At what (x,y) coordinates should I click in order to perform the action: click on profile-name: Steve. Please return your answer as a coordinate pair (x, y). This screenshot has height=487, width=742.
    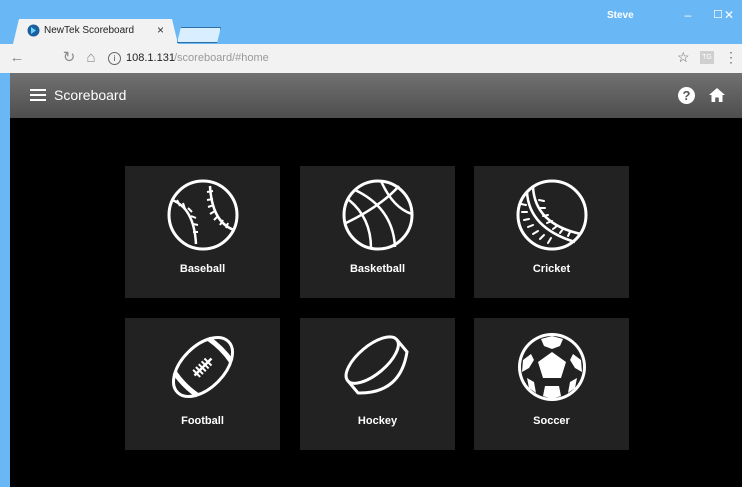
    Looking at the image, I should click on (620, 15).